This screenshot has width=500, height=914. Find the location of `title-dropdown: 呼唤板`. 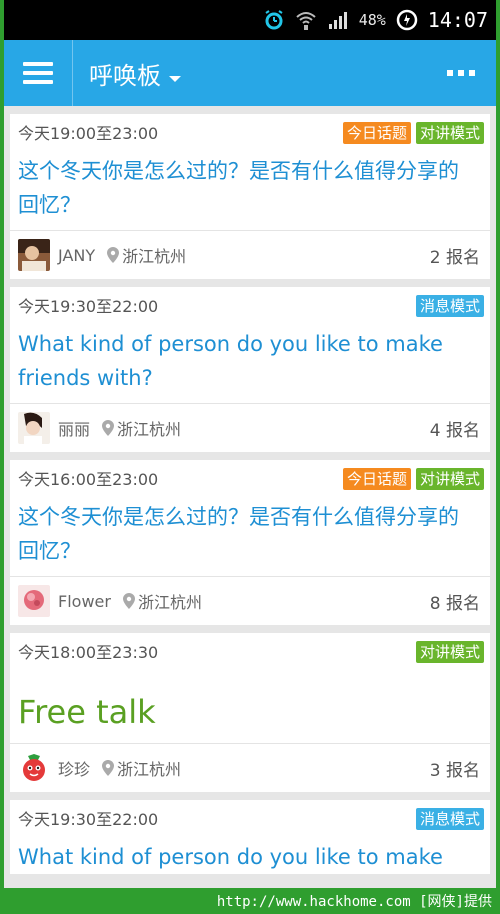

title-dropdown: 呼唤板 is located at coordinates (249, 73).